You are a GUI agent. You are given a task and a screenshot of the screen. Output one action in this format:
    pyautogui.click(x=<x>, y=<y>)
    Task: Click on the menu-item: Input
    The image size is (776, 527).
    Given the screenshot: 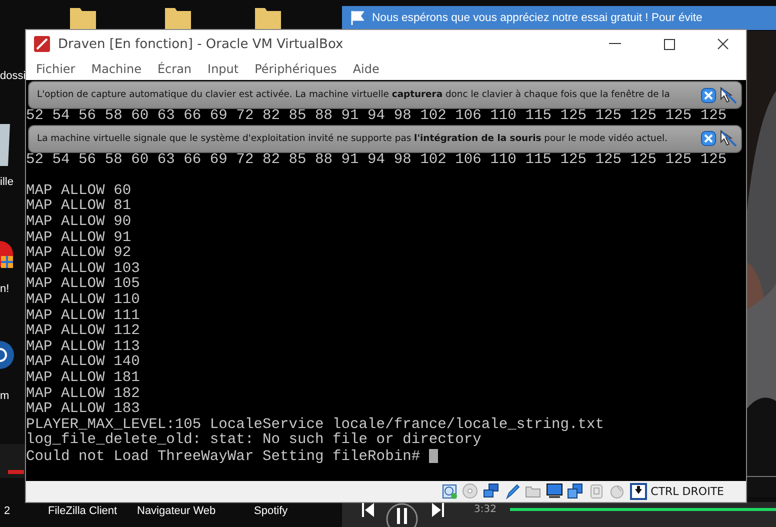 What is the action you would take?
    pyautogui.click(x=223, y=69)
    